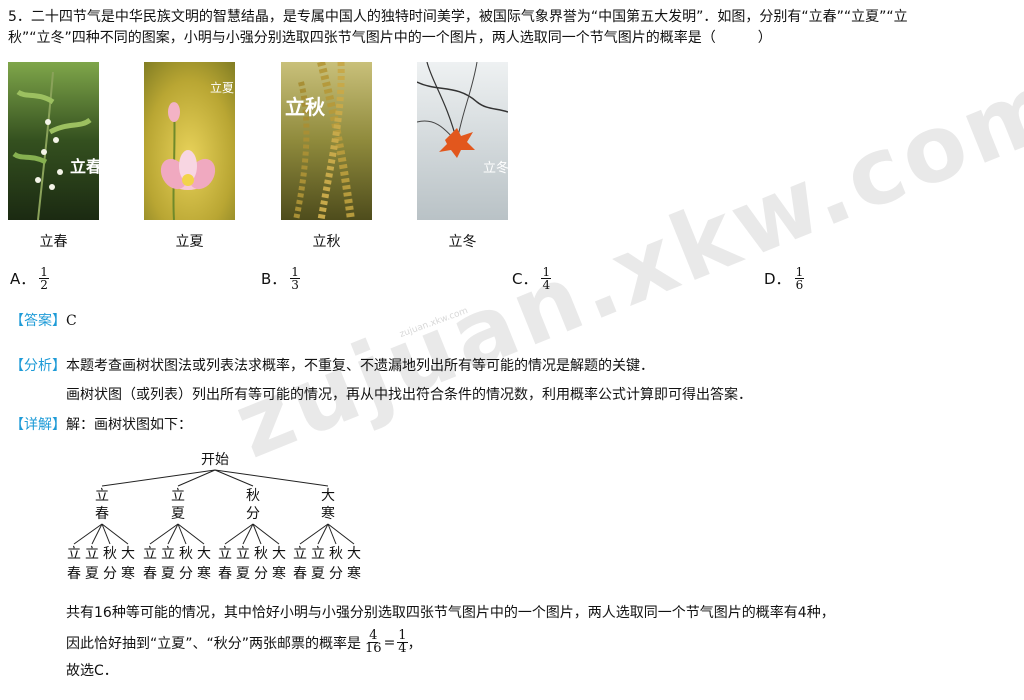 The height and width of the screenshot is (700, 1024). I want to click on tree-leaf-0-0-bottom: 春, so click(74, 574).